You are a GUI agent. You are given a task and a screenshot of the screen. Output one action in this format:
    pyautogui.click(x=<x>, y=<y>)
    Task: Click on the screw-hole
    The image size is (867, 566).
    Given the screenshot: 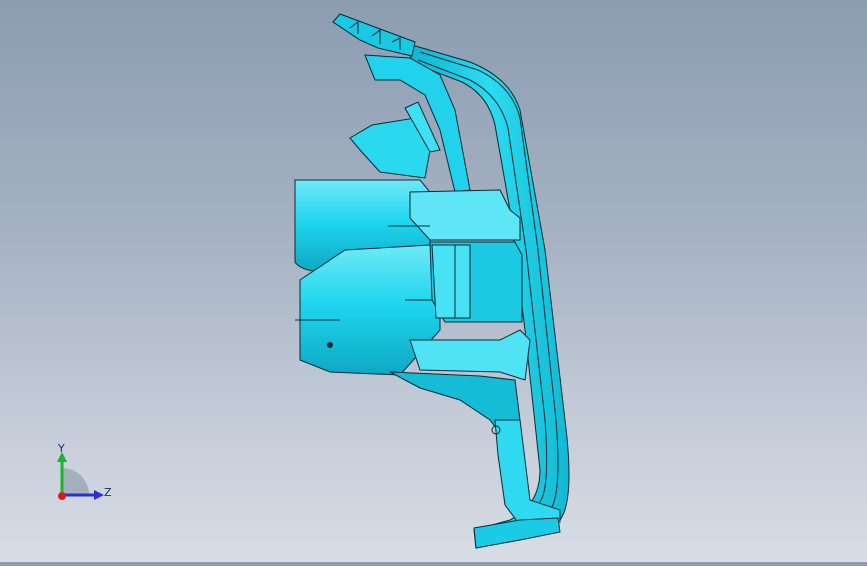 What is the action you would take?
    pyautogui.click(x=330, y=345)
    